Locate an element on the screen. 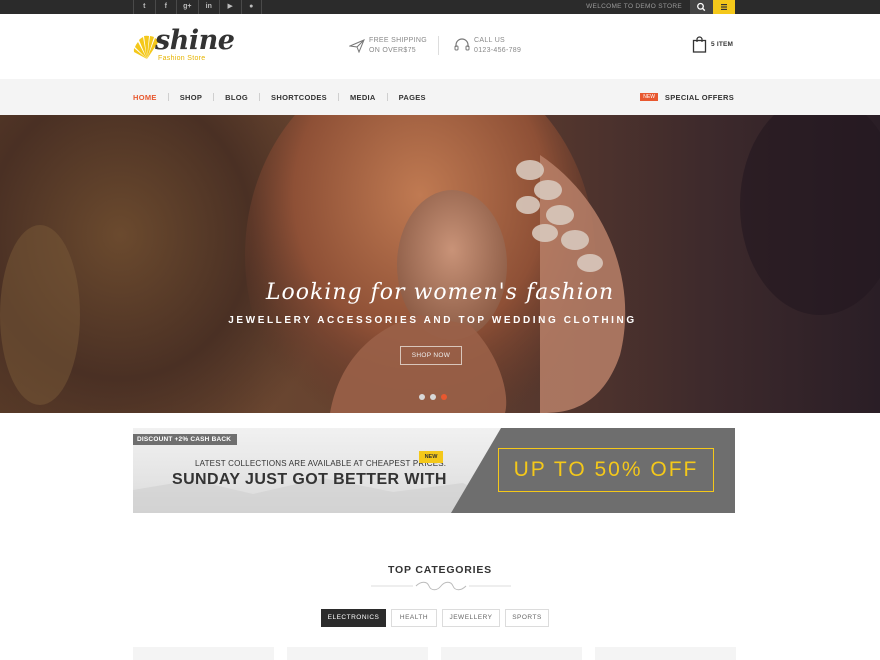 This screenshot has height=660, width=880. linkedin-icon: in is located at coordinates (208, 7).